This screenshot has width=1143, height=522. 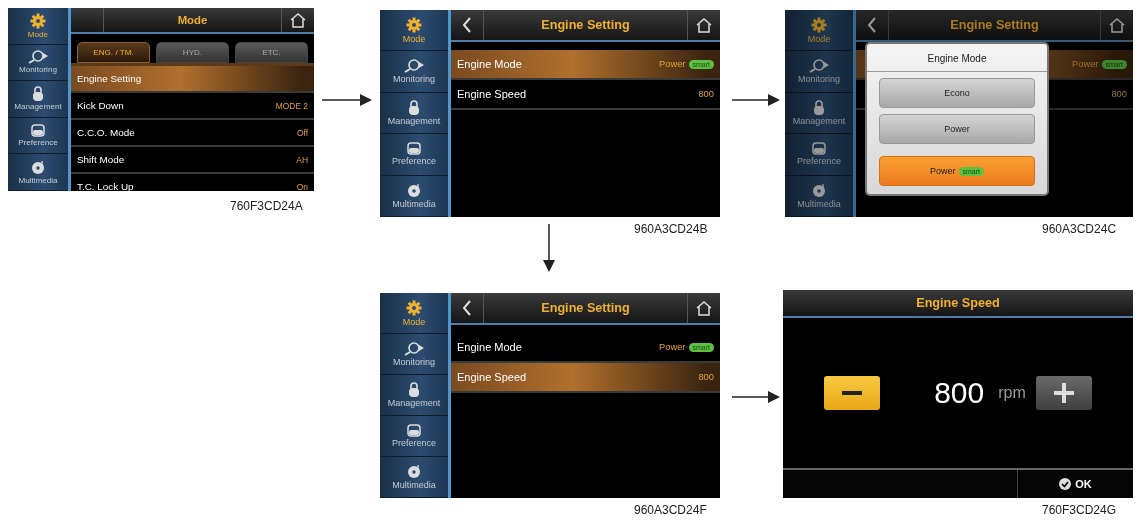 What do you see at coordinates (192, 20) in the screenshot?
I see `screen-title: Mode` at bounding box center [192, 20].